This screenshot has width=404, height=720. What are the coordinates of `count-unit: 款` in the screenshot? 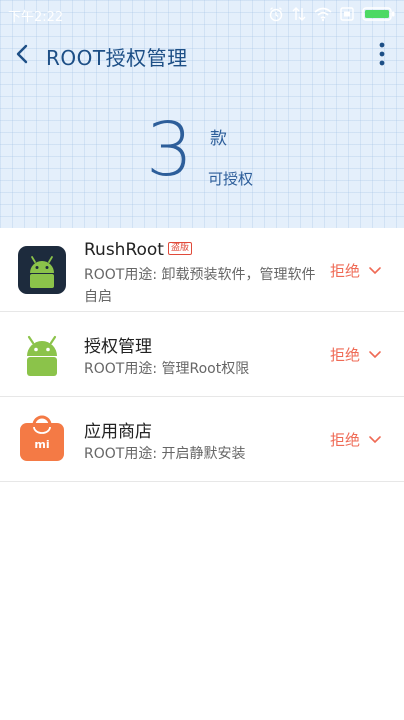 It's located at (218, 139).